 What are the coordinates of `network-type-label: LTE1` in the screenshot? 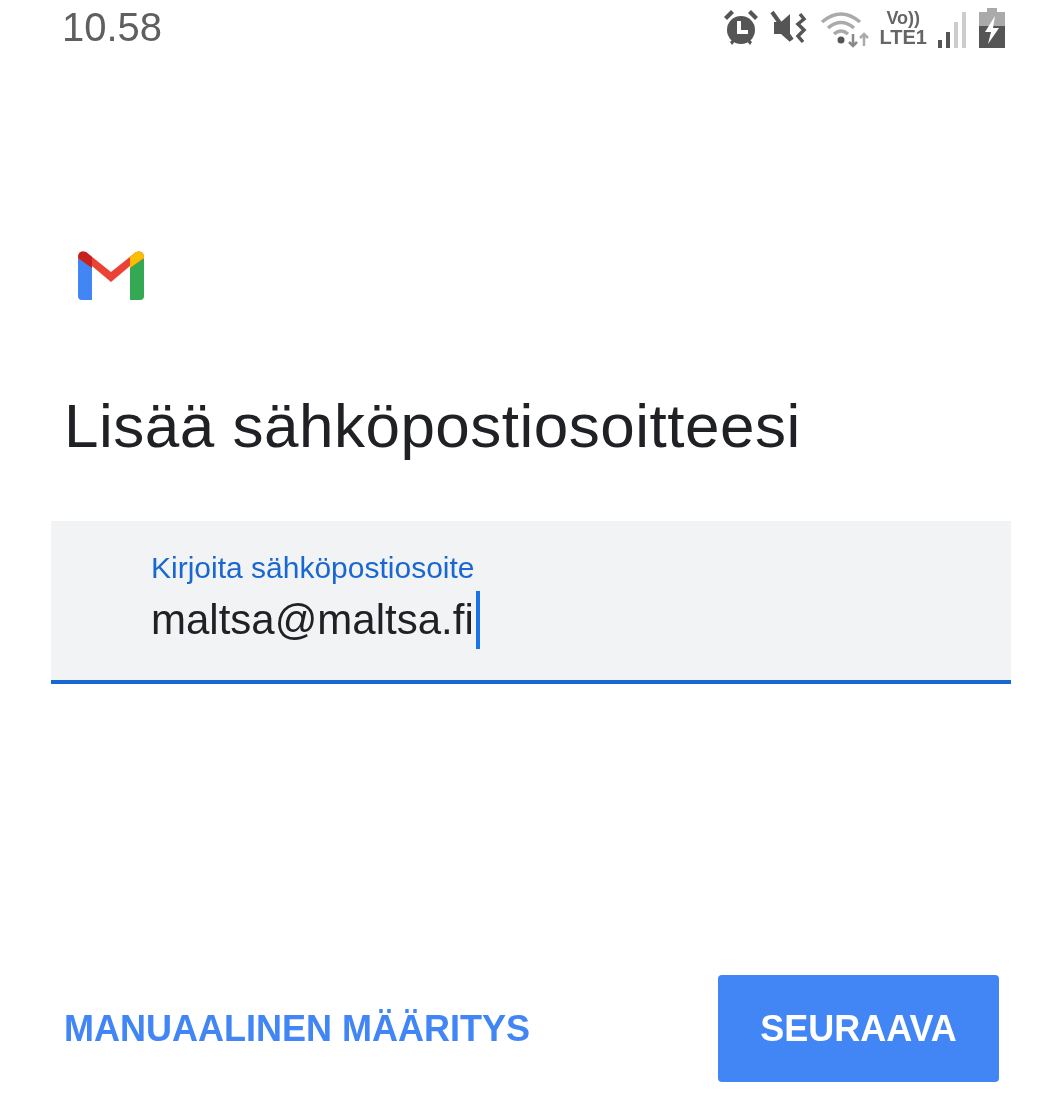 It's located at (903, 37).